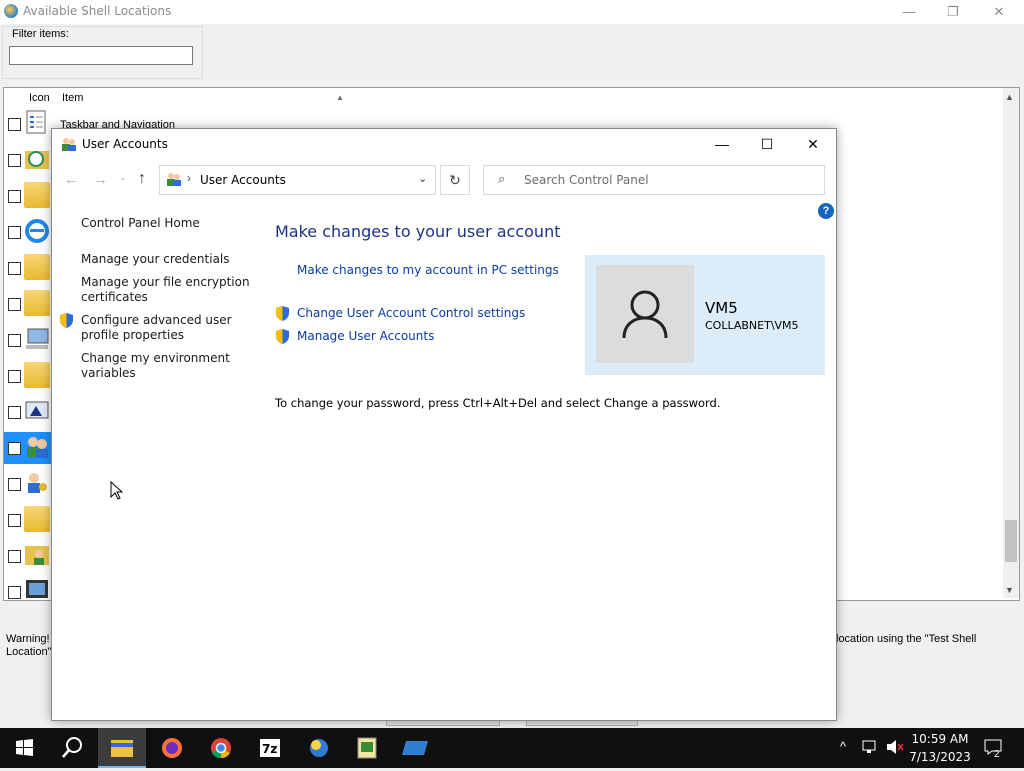 This screenshot has width=1024, height=771. Describe the element at coordinates (166, 366) in the screenshot. I see `environment-variables-link: Change my environment variables` at that location.